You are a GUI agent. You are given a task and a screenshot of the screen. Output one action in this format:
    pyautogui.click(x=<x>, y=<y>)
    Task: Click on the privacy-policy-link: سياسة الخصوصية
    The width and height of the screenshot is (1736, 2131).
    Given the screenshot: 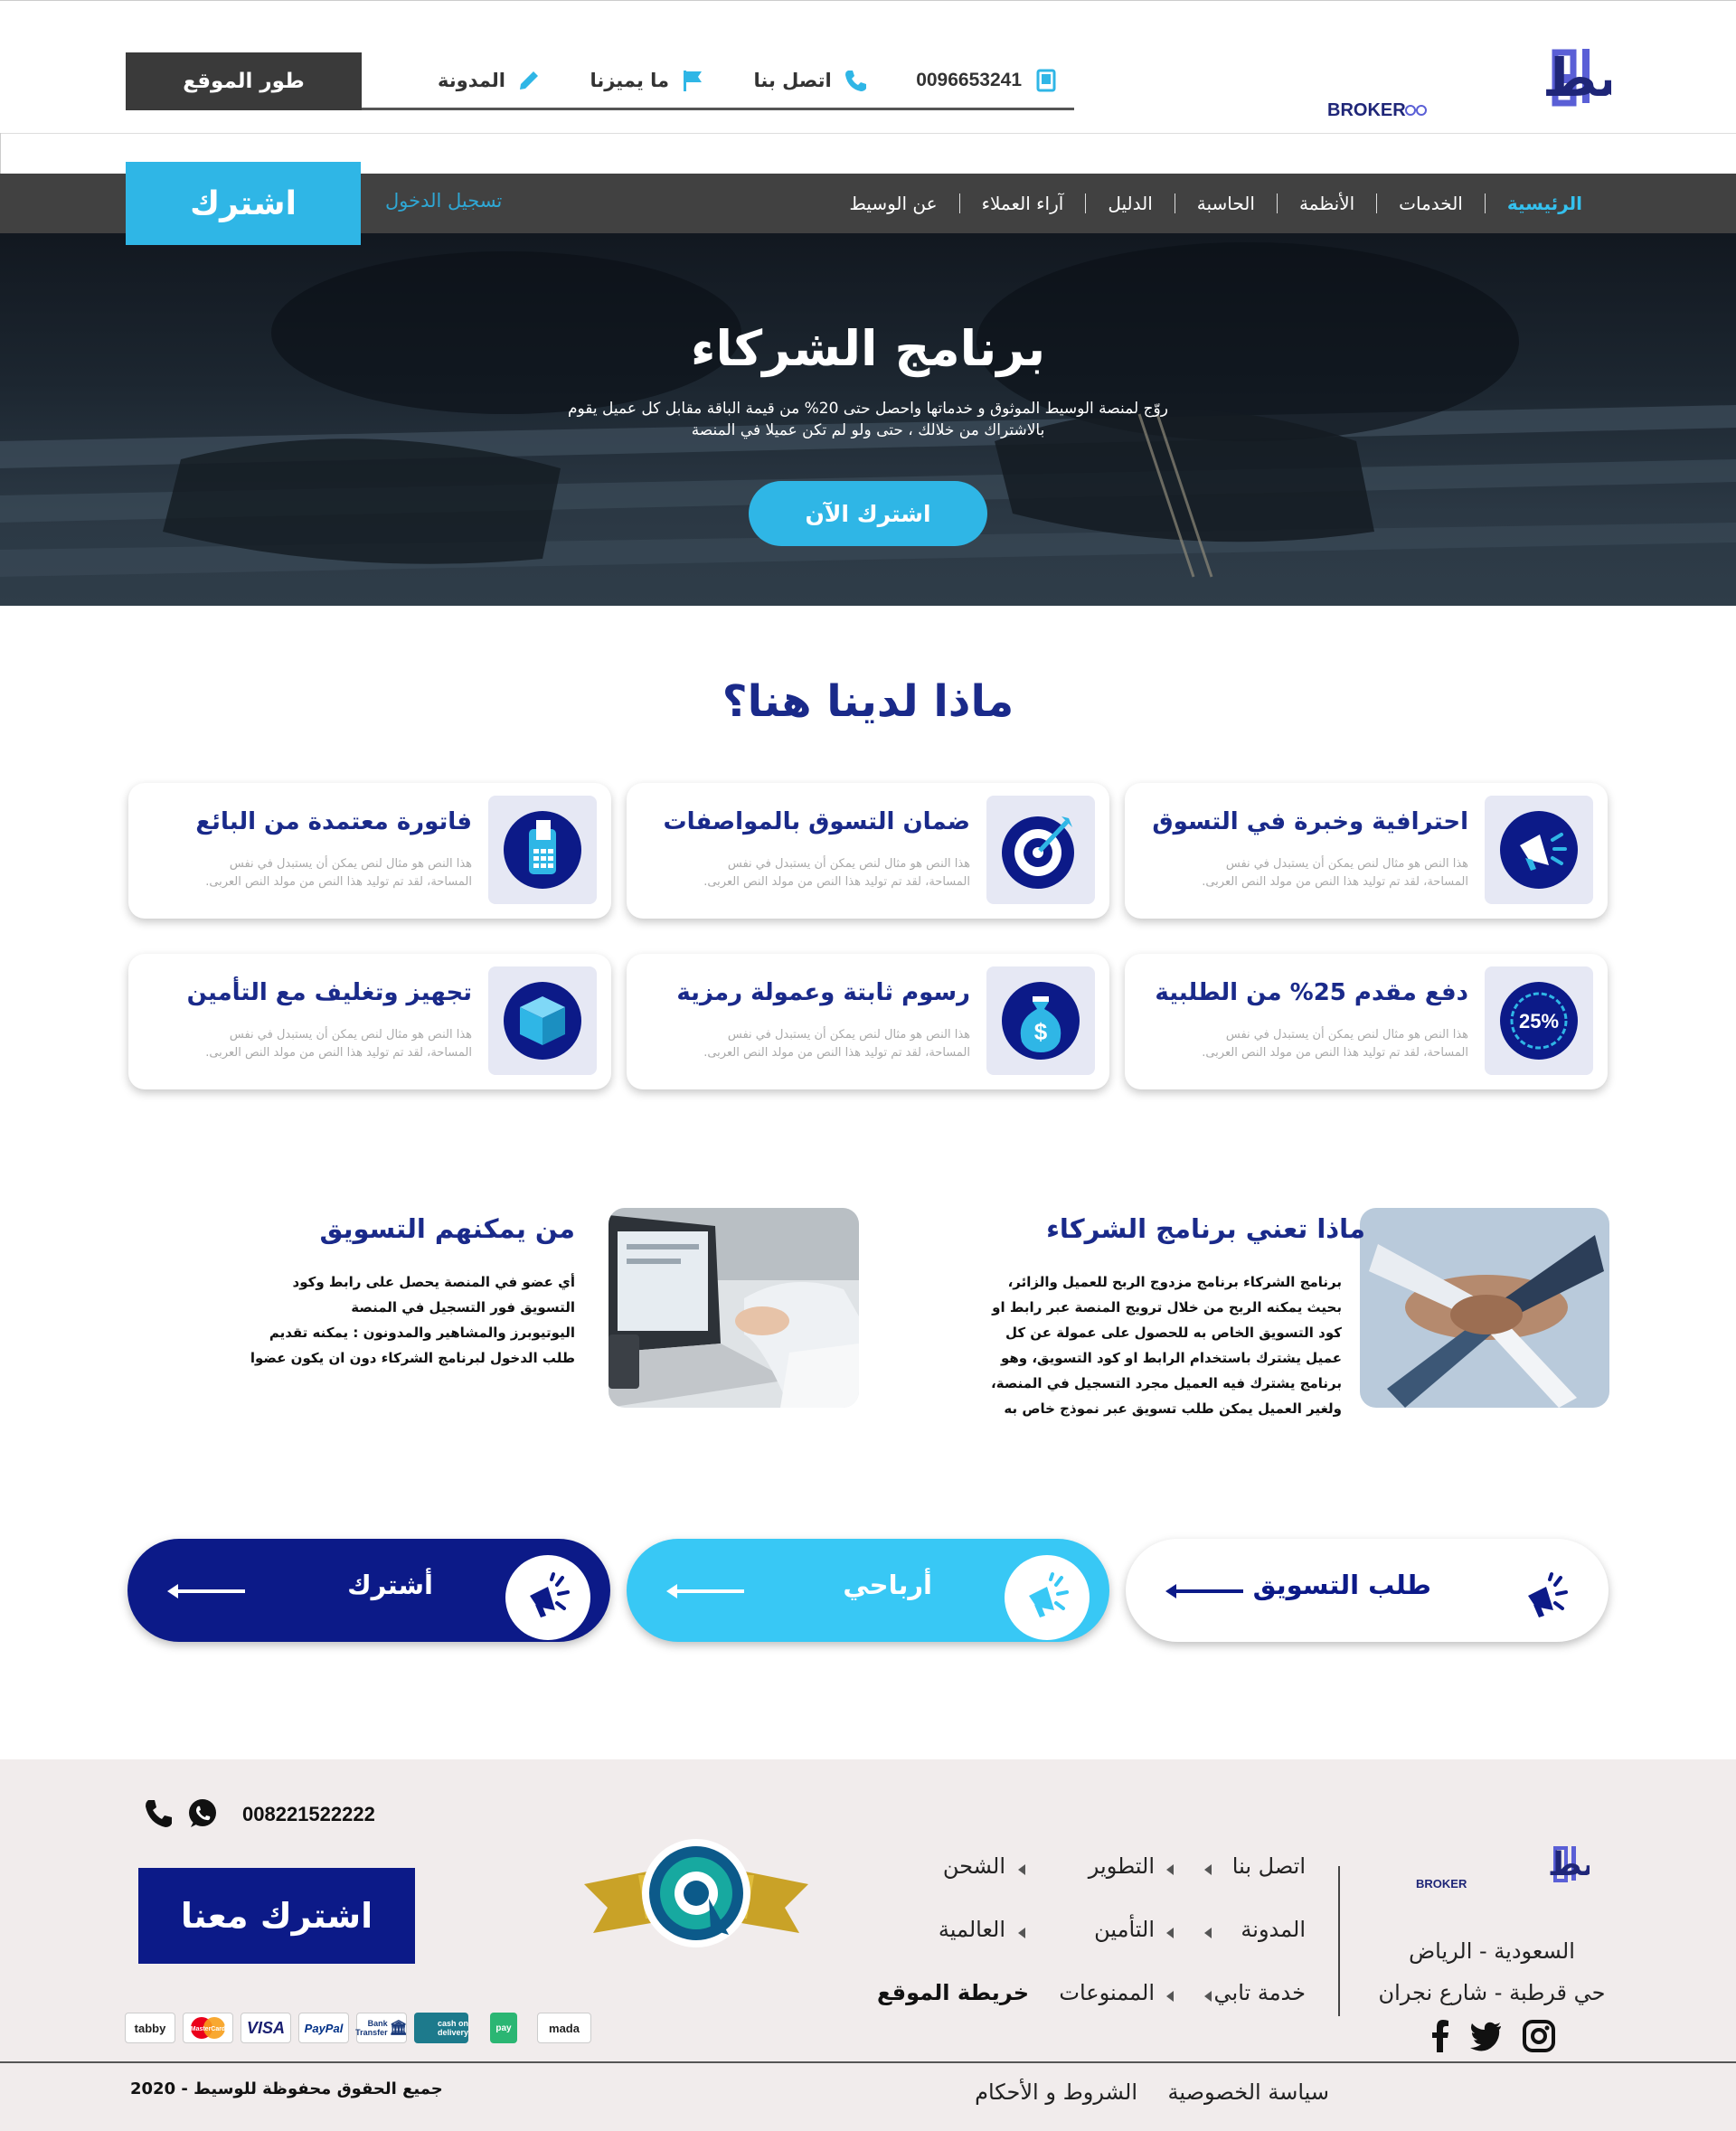 What is the action you would take?
    pyautogui.click(x=1248, y=2092)
    